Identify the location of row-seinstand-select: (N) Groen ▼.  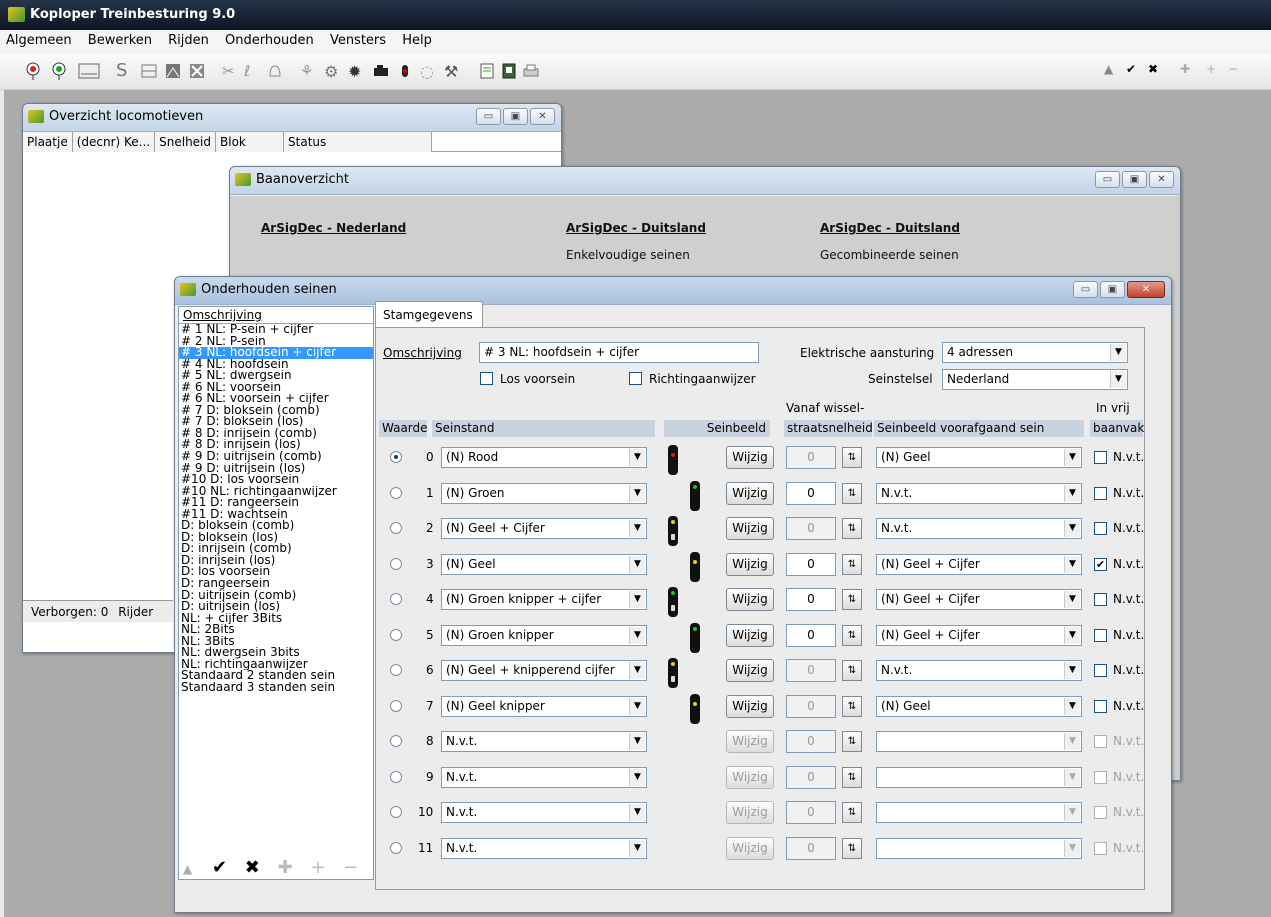
(544, 493).